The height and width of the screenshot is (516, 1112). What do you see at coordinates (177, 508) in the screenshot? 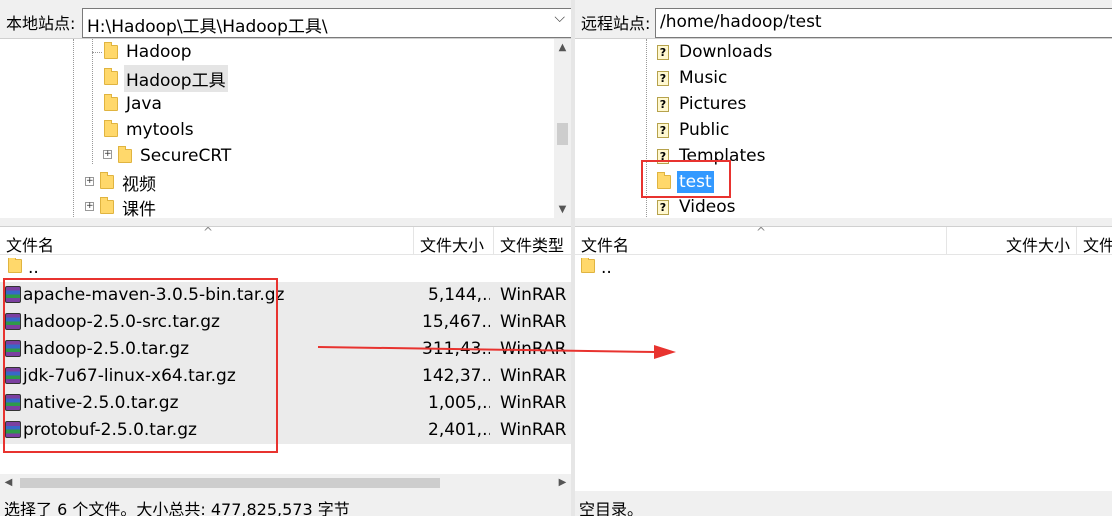
I see `local-status-bar: 选择了 6 个文件。大小总共: 477,825,573 字节` at bounding box center [177, 508].